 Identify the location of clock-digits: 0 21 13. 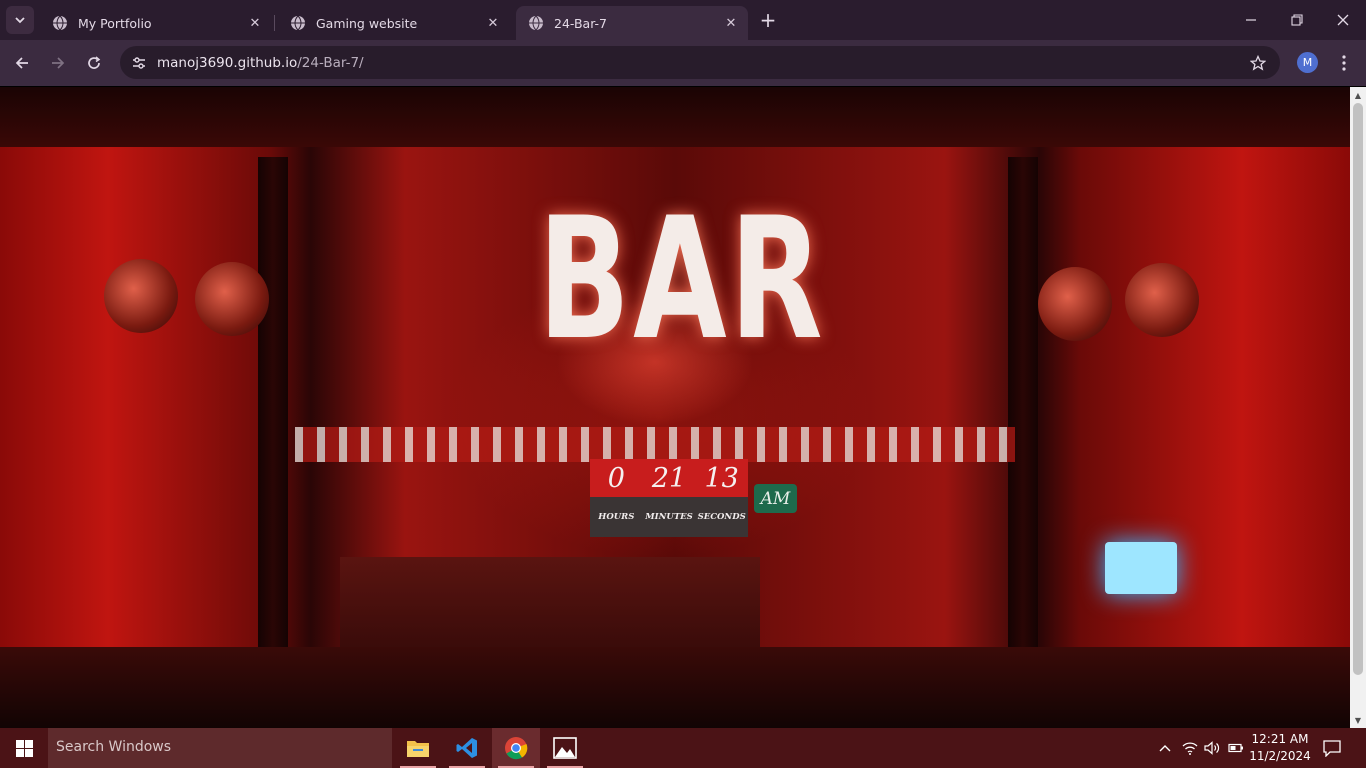
(669, 478).